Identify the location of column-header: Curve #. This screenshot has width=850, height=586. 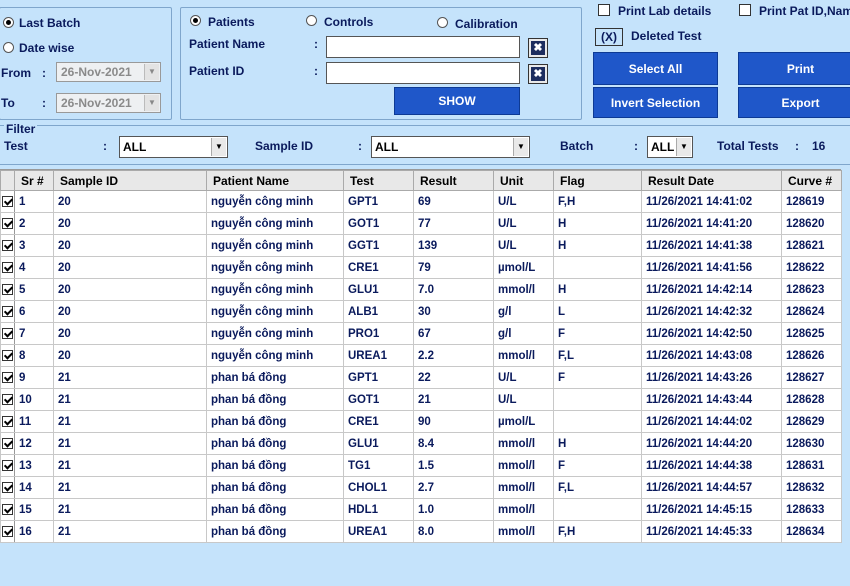
(811, 180).